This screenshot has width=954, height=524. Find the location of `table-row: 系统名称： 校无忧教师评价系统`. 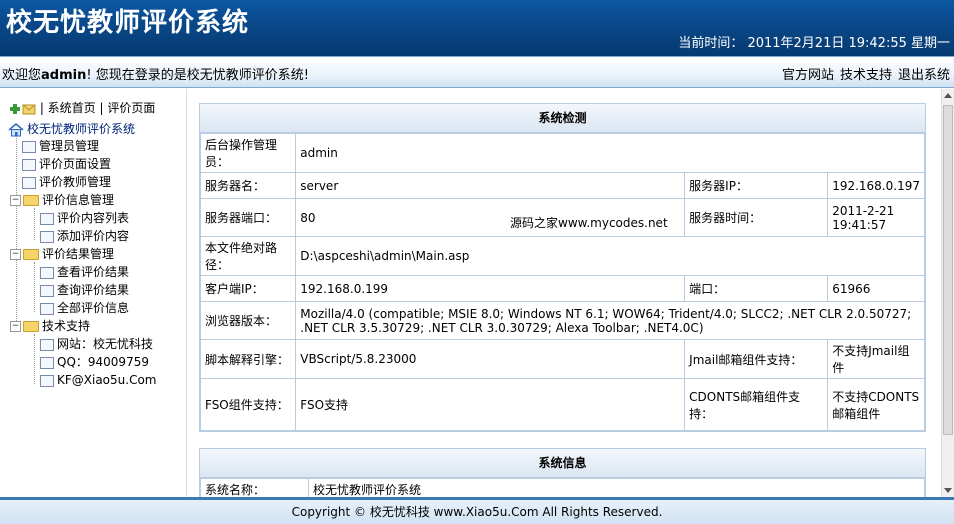

table-row: 系统名称： 校无忧教师评价系统 is located at coordinates (562, 487).